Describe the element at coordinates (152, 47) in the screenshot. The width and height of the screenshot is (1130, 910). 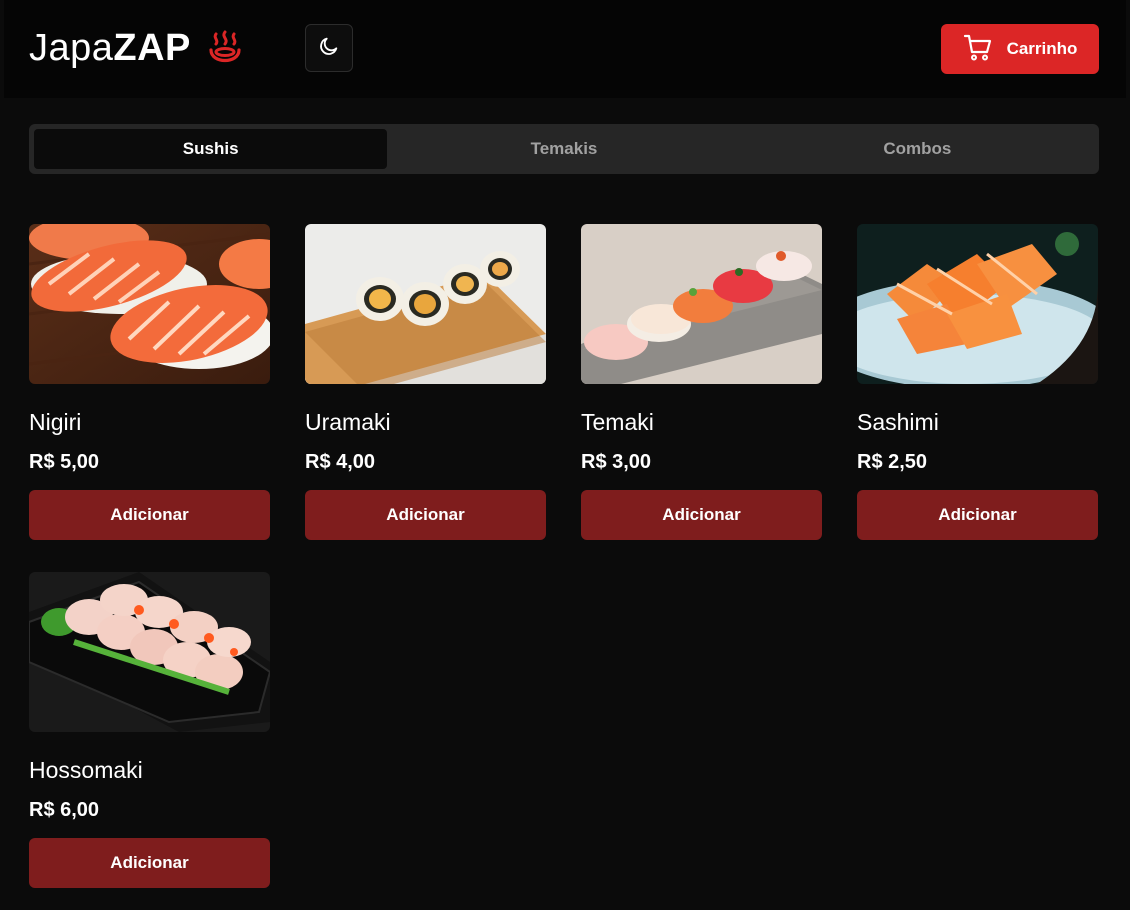
I see `brand-name-bold: ZAP` at that location.